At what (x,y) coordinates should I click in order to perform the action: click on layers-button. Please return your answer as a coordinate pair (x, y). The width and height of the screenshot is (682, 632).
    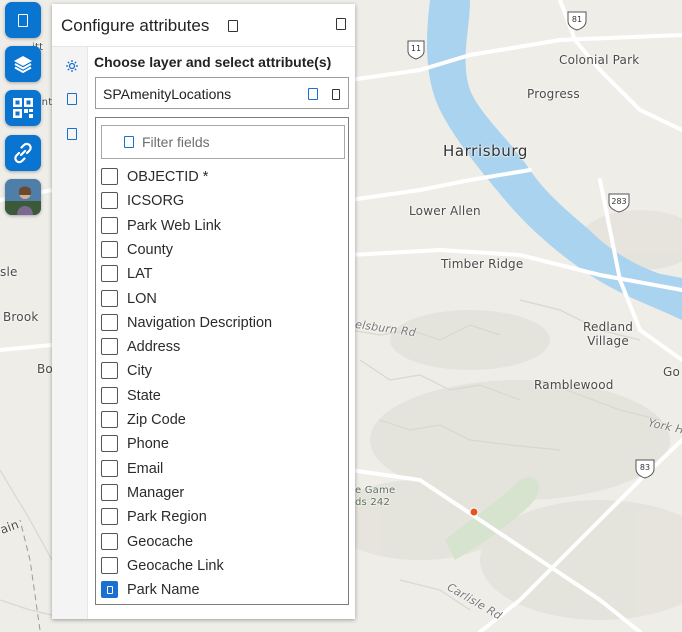
    Looking at the image, I should click on (23, 64).